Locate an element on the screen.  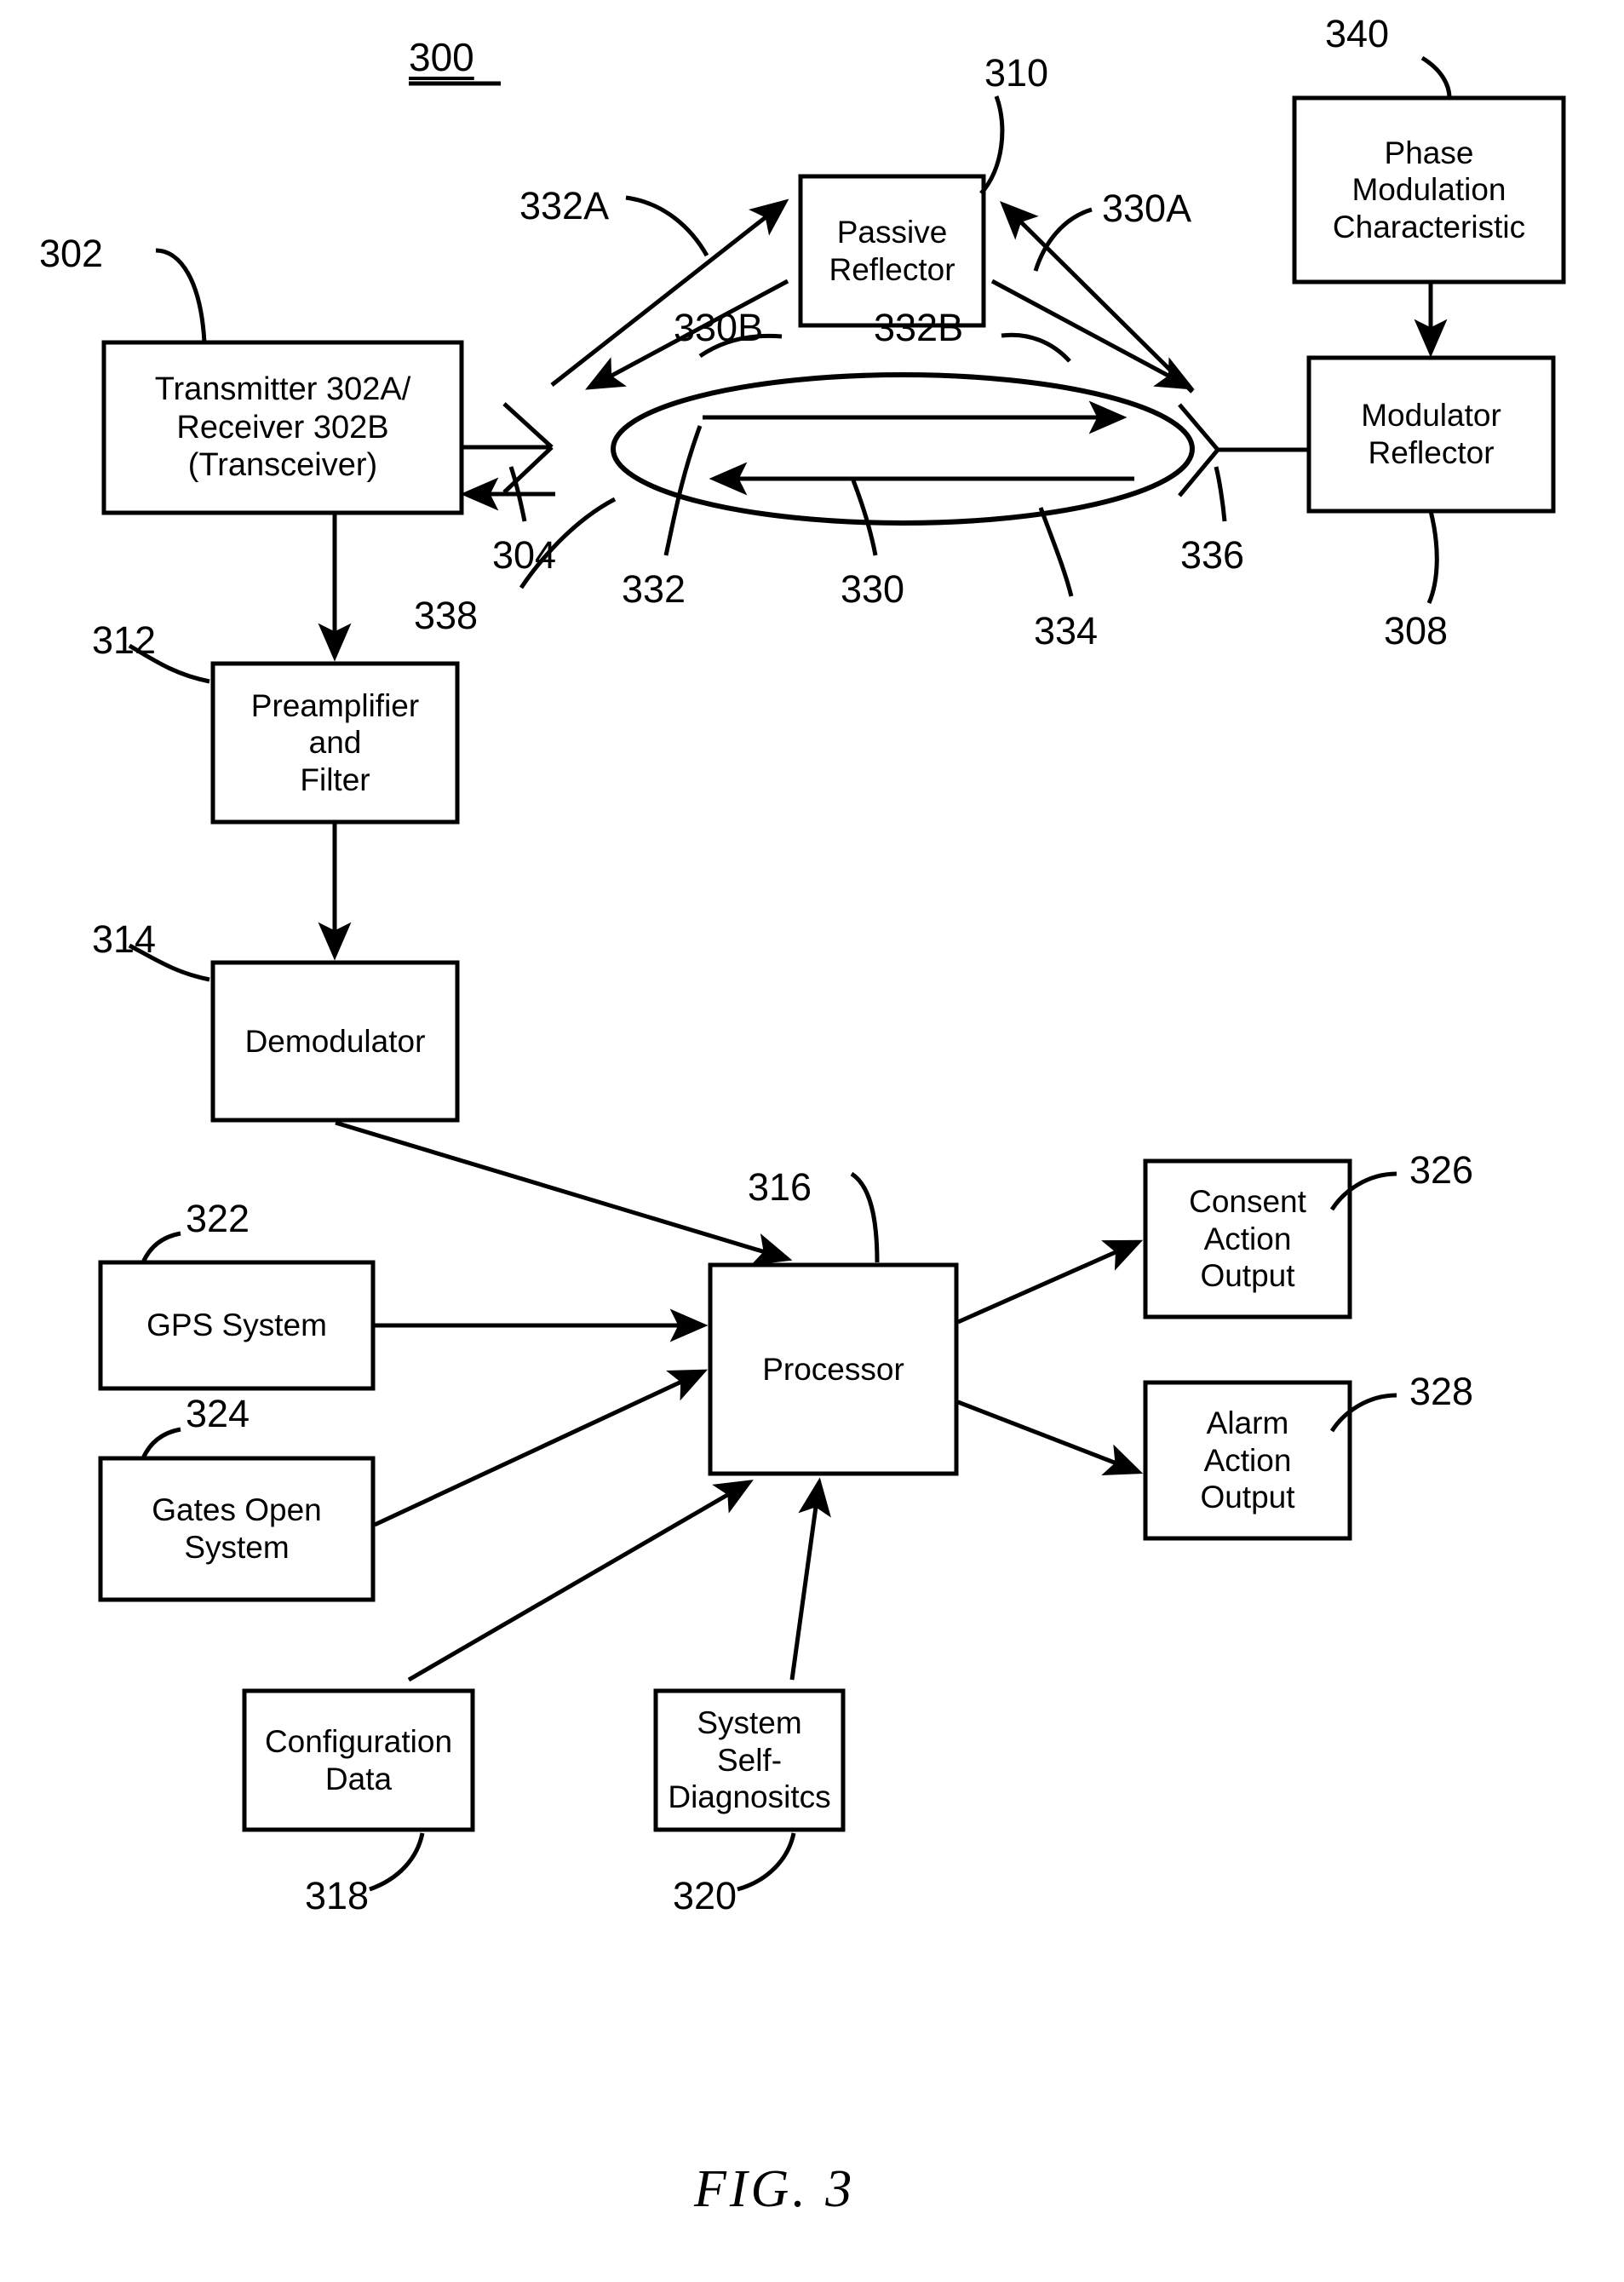
box-gps_system is located at coordinates (237, 1325).